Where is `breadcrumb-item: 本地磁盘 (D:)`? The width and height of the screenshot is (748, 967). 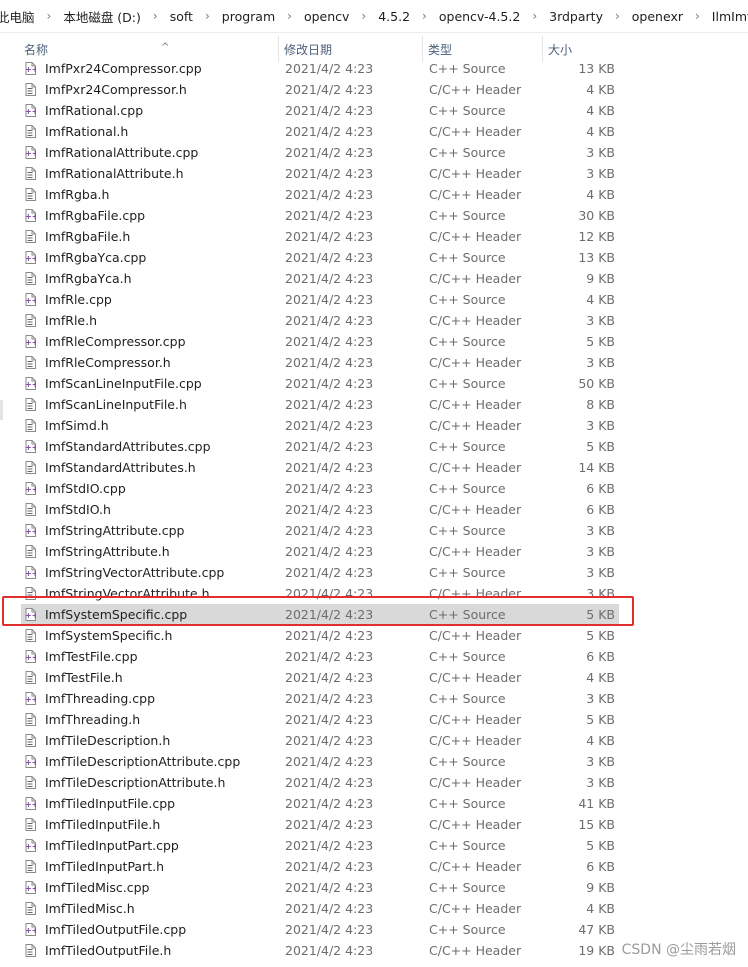 breadcrumb-item: 本地磁盘 (D:) is located at coordinates (102, 16).